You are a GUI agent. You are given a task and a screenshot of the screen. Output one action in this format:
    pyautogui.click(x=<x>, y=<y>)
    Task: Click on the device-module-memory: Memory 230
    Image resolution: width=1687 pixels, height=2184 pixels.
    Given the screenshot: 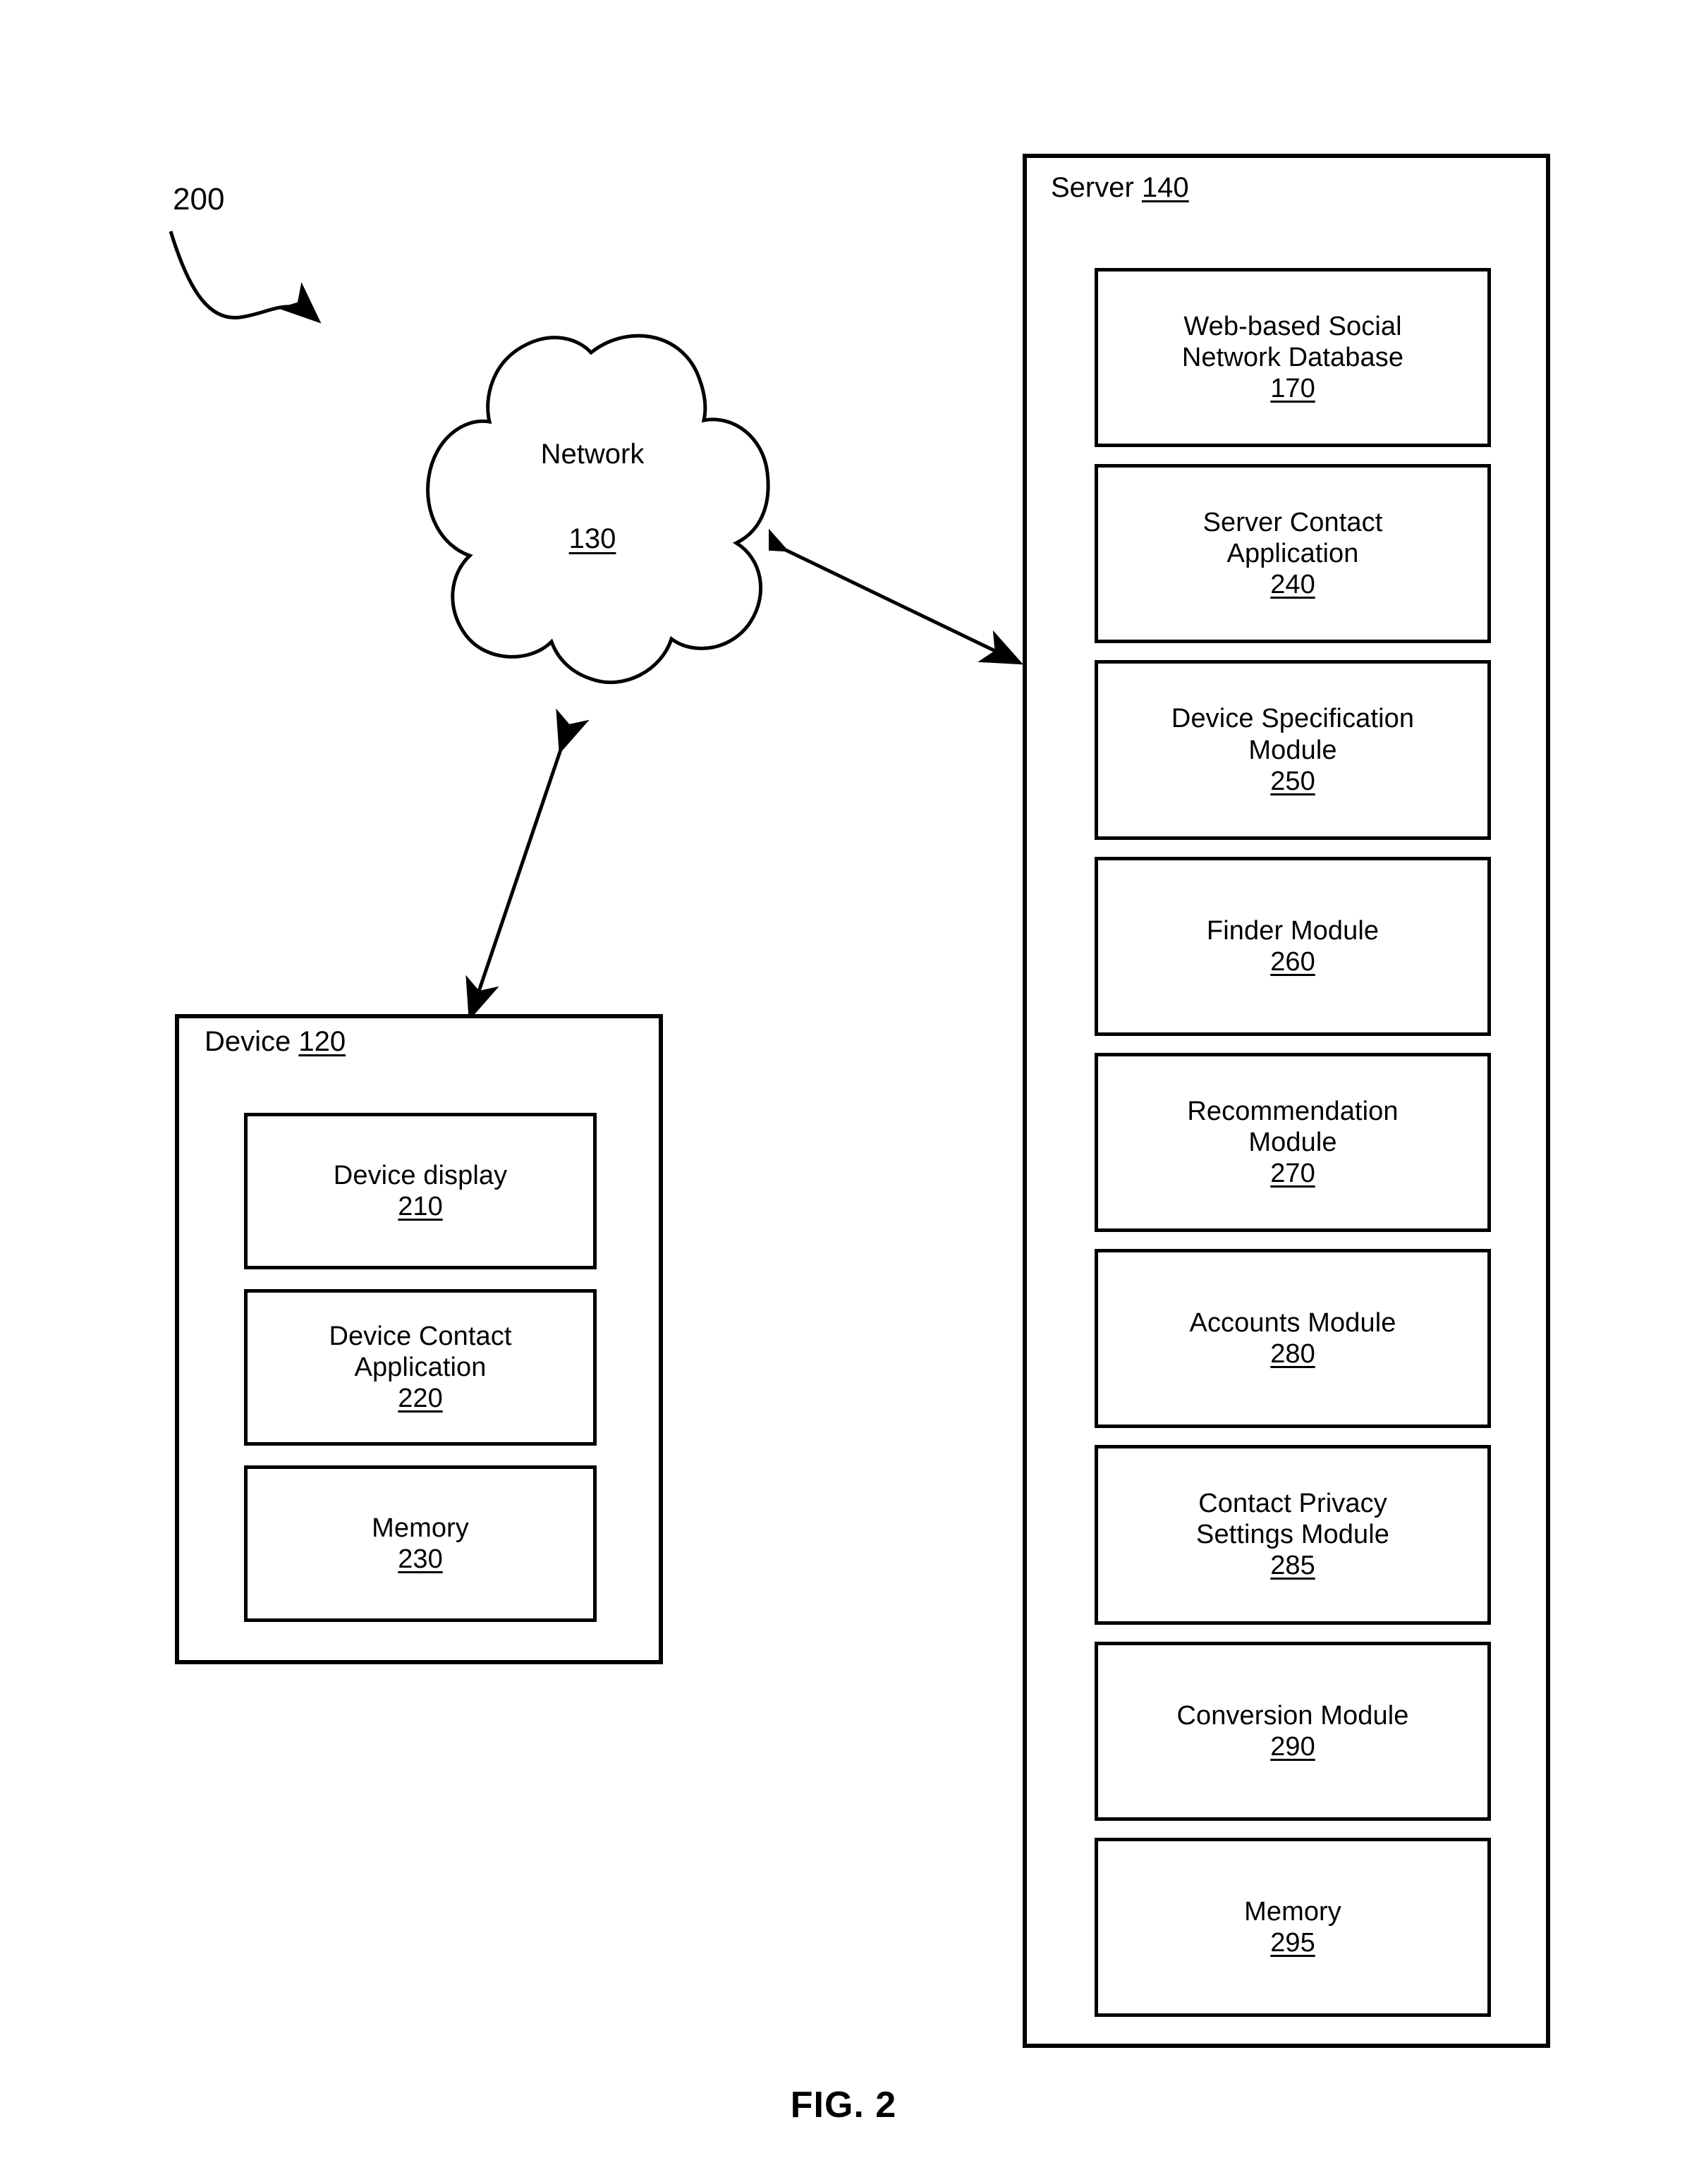 What is the action you would take?
    pyautogui.click(x=420, y=1543)
    